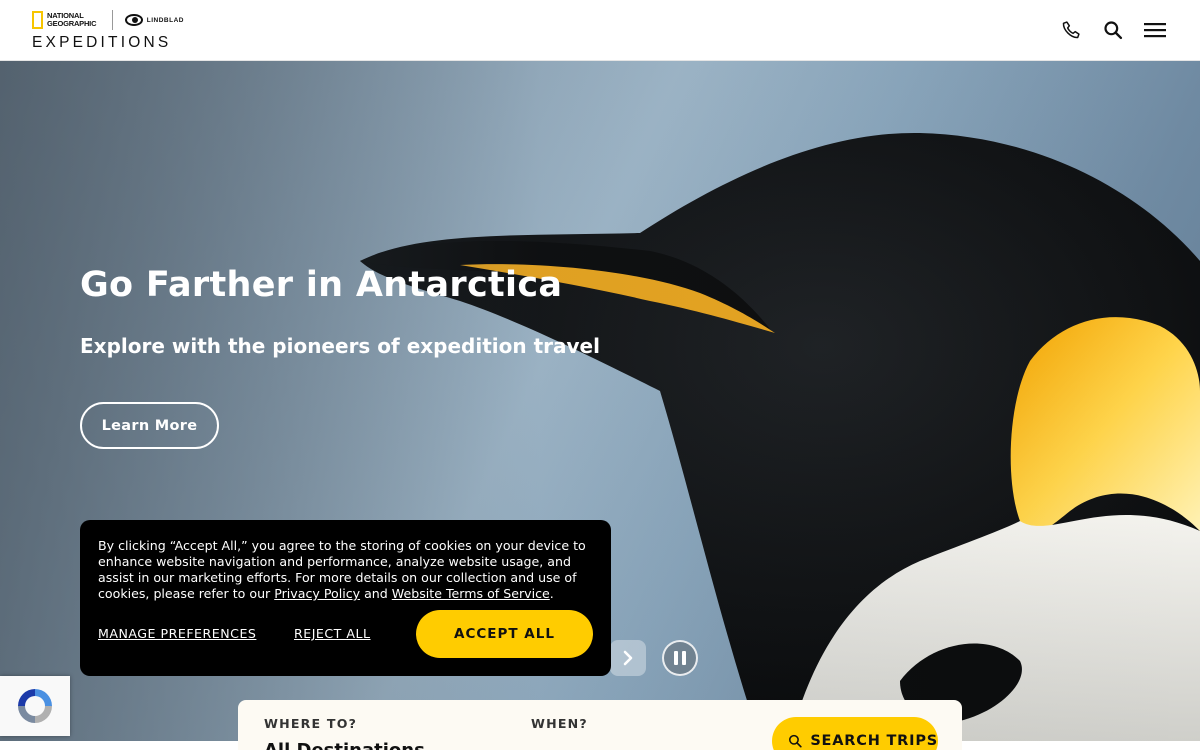  Describe the element at coordinates (600, 30) in the screenshot. I see `site-header: NATIONAL GEOGRAPHIC LINDBLAD EXPEDITIONS` at that location.